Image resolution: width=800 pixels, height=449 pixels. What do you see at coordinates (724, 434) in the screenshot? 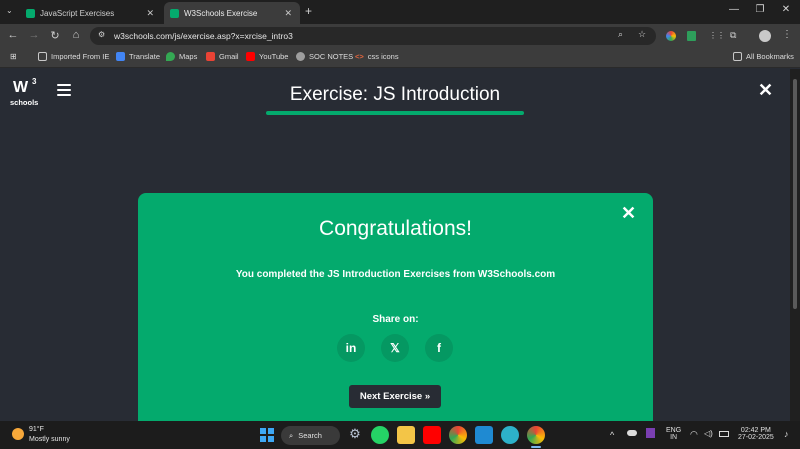
I see `battery-icon` at bounding box center [724, 434].